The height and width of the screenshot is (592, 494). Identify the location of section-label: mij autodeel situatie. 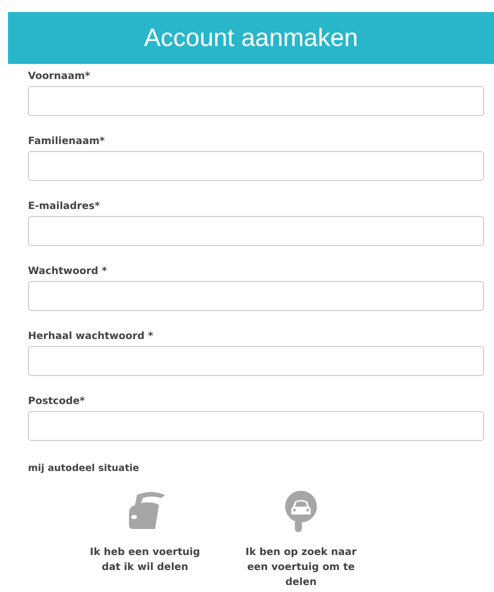
(84, 469).